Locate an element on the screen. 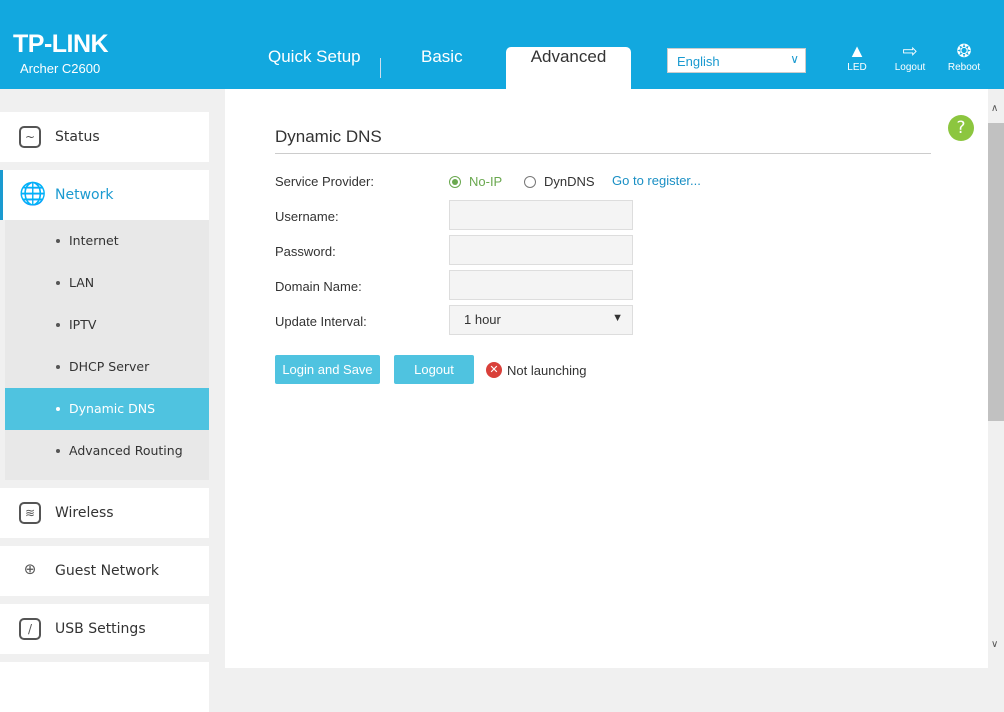  scrollbar: ∧ ∨ is located at coordinates (996, 378).